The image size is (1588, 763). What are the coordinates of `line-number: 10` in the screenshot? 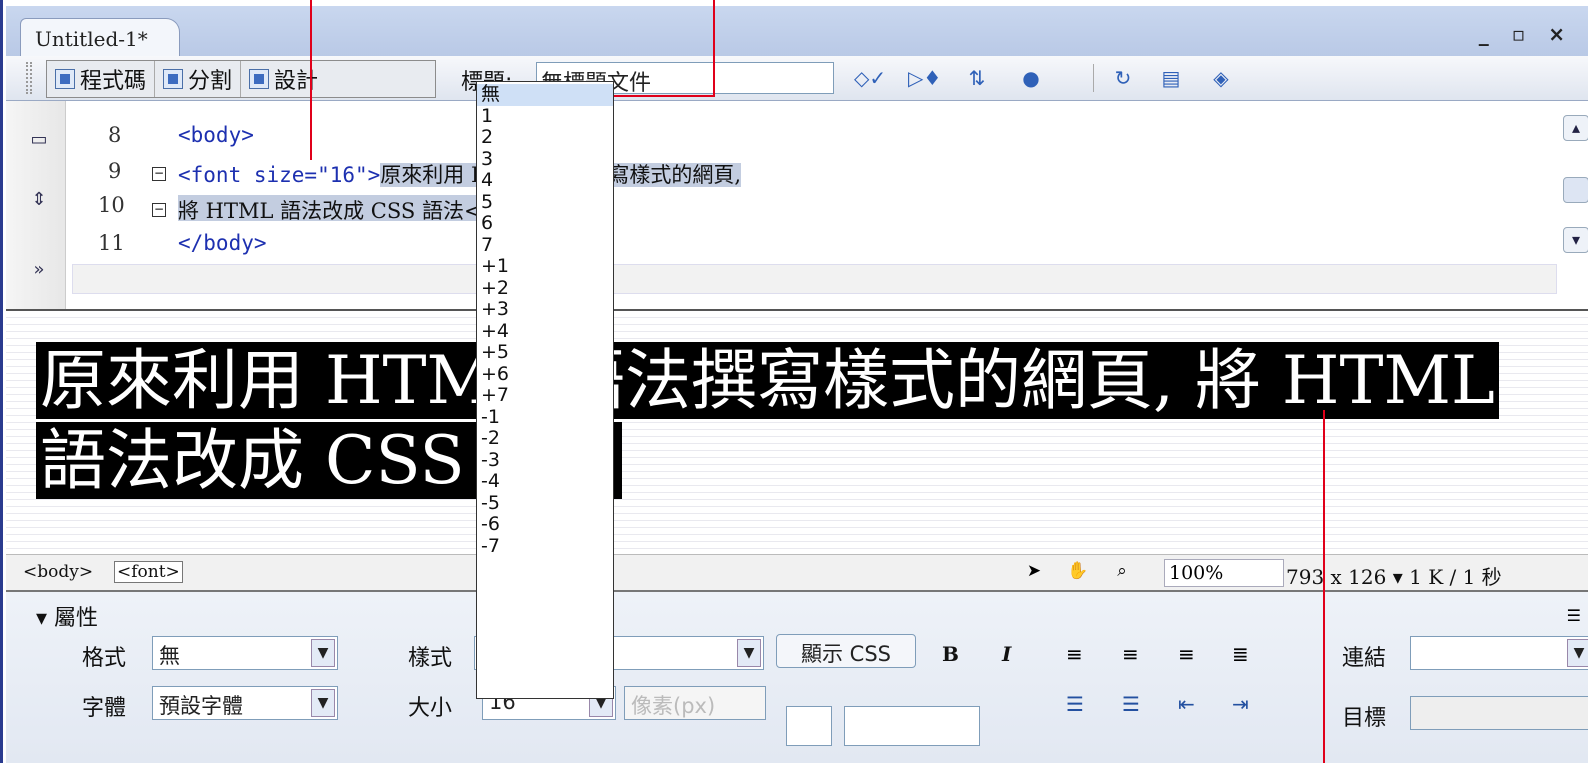 It's located at (111, 205).